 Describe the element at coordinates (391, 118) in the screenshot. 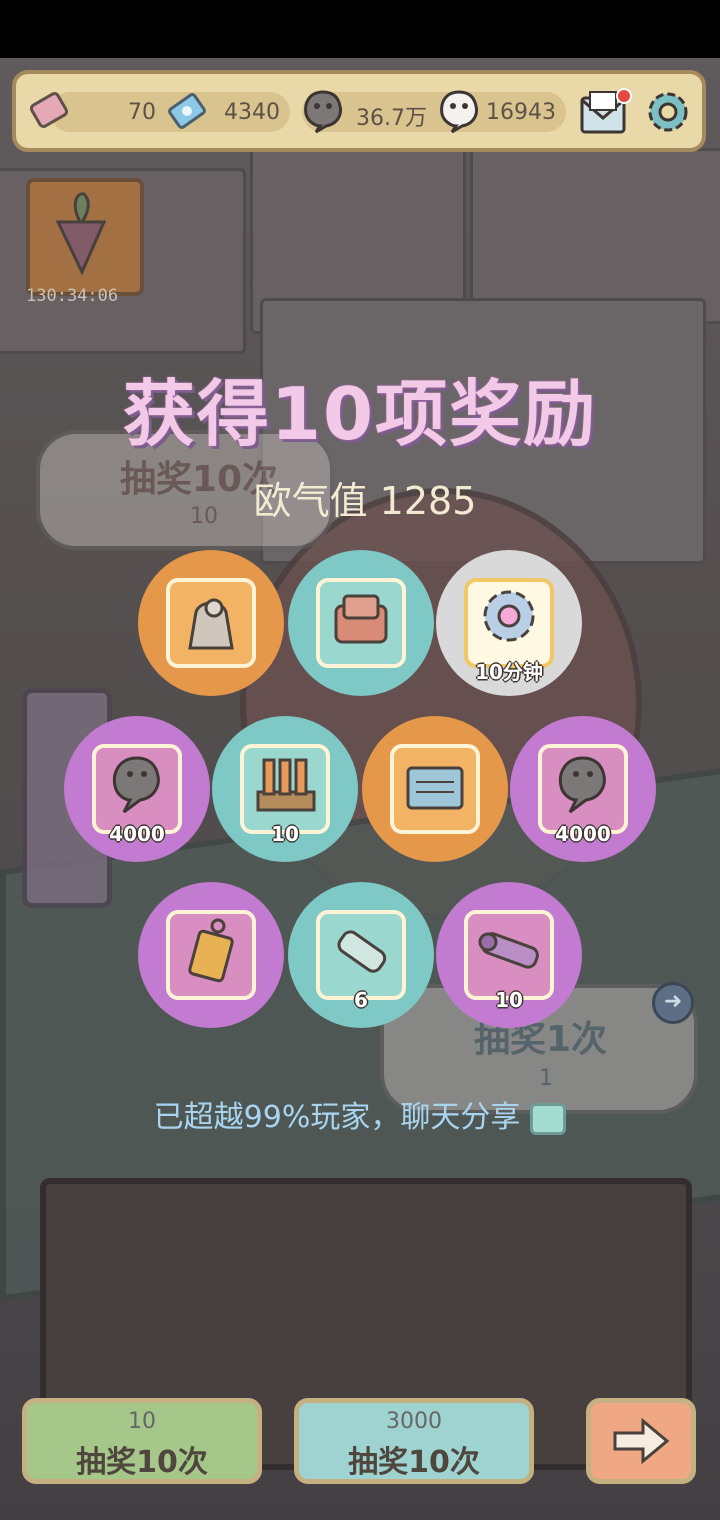

I see `dark-ghost-count: 36.7万` at that location.